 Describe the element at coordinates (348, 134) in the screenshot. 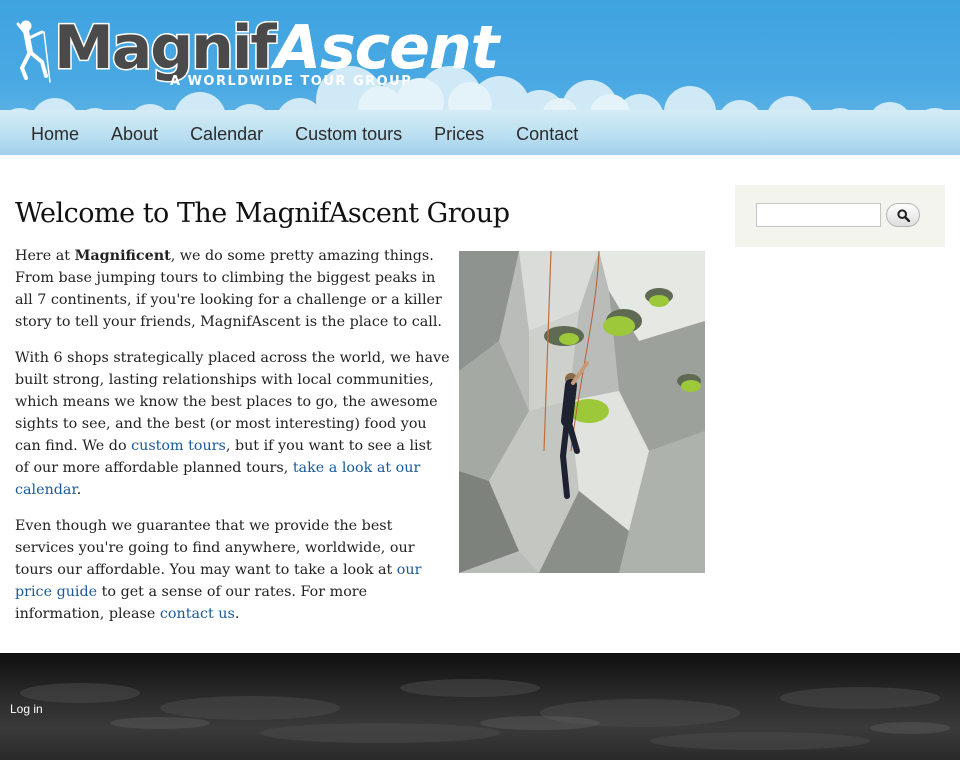

I see `nav-item-custom-tours: Custom tours` at that location.